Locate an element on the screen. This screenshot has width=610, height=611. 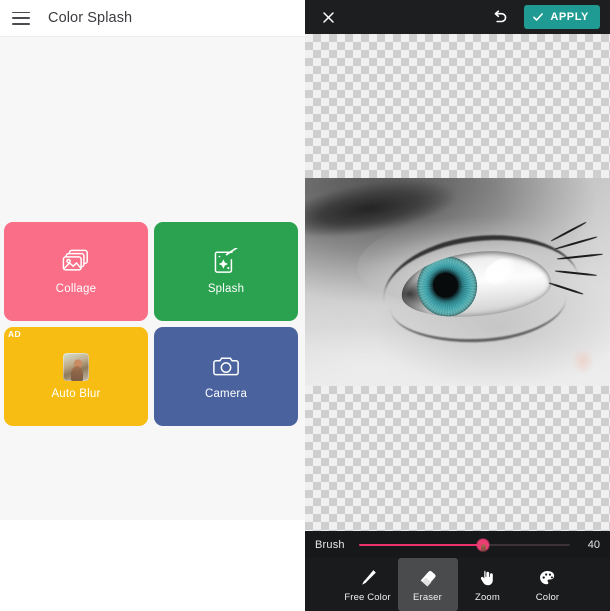
tile-camera: Camera is located at coordinates (226, 376).